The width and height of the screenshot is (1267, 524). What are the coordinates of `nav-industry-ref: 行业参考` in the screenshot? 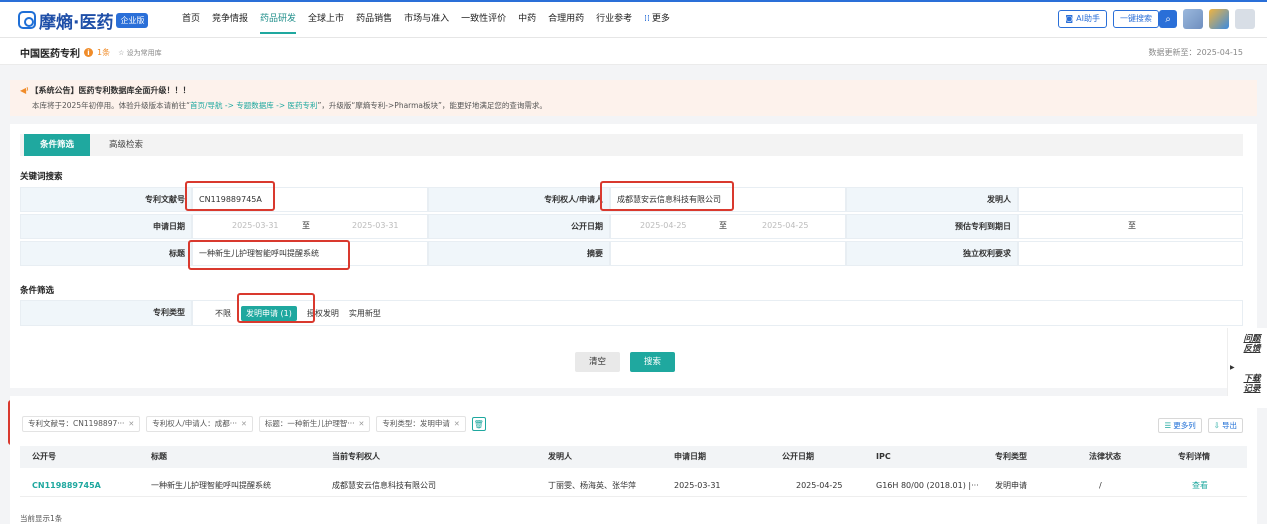 It's located at (614, 19).